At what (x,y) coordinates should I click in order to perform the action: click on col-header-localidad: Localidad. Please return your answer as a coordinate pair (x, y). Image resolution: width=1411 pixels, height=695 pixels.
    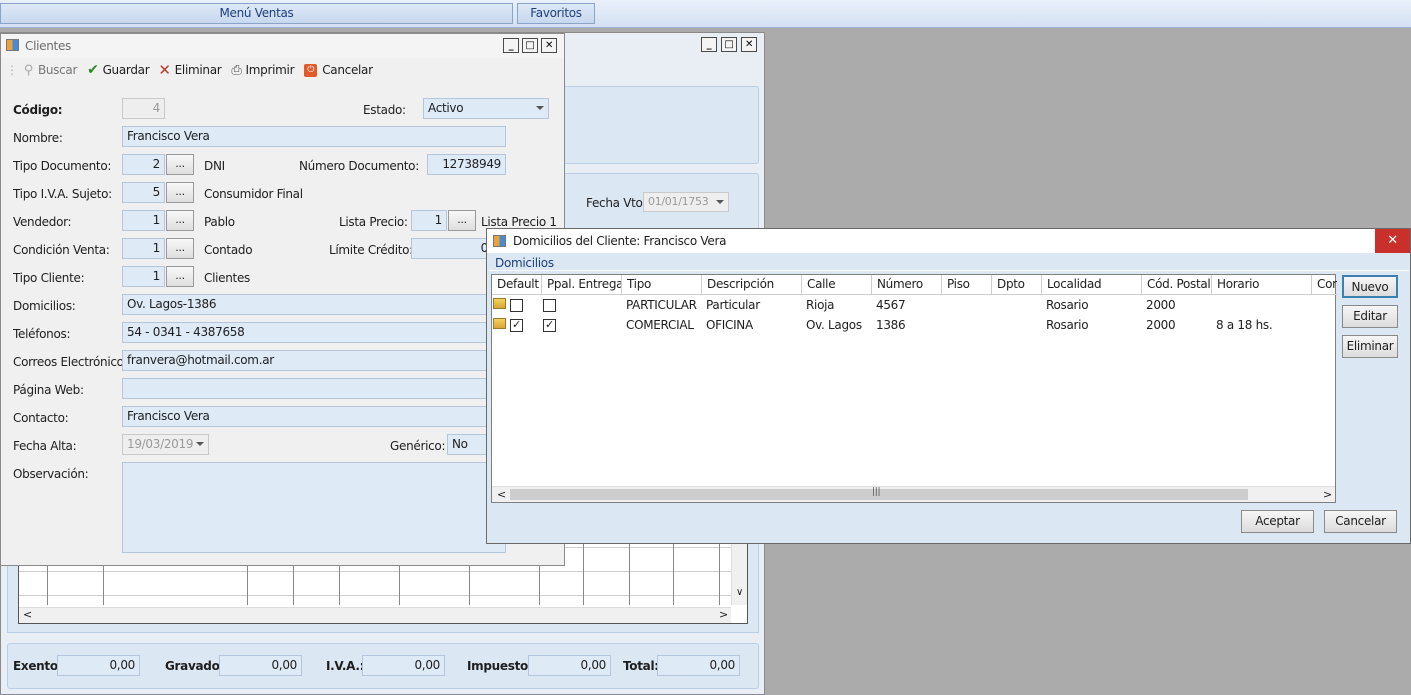
    Looking at the image, I should click on (1092, 285).